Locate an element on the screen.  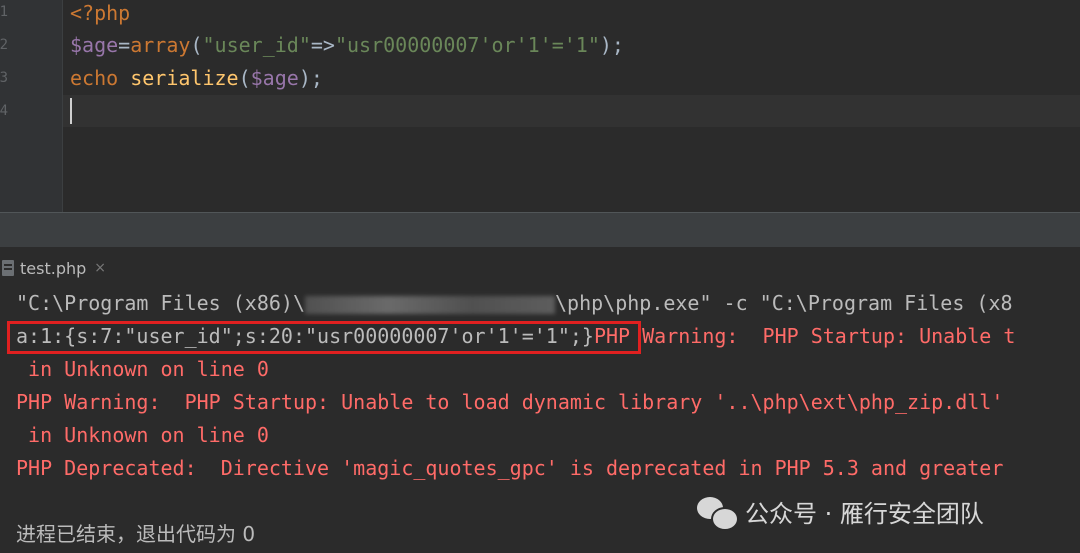
line-number: 3 is located at coordinates (4, 78).